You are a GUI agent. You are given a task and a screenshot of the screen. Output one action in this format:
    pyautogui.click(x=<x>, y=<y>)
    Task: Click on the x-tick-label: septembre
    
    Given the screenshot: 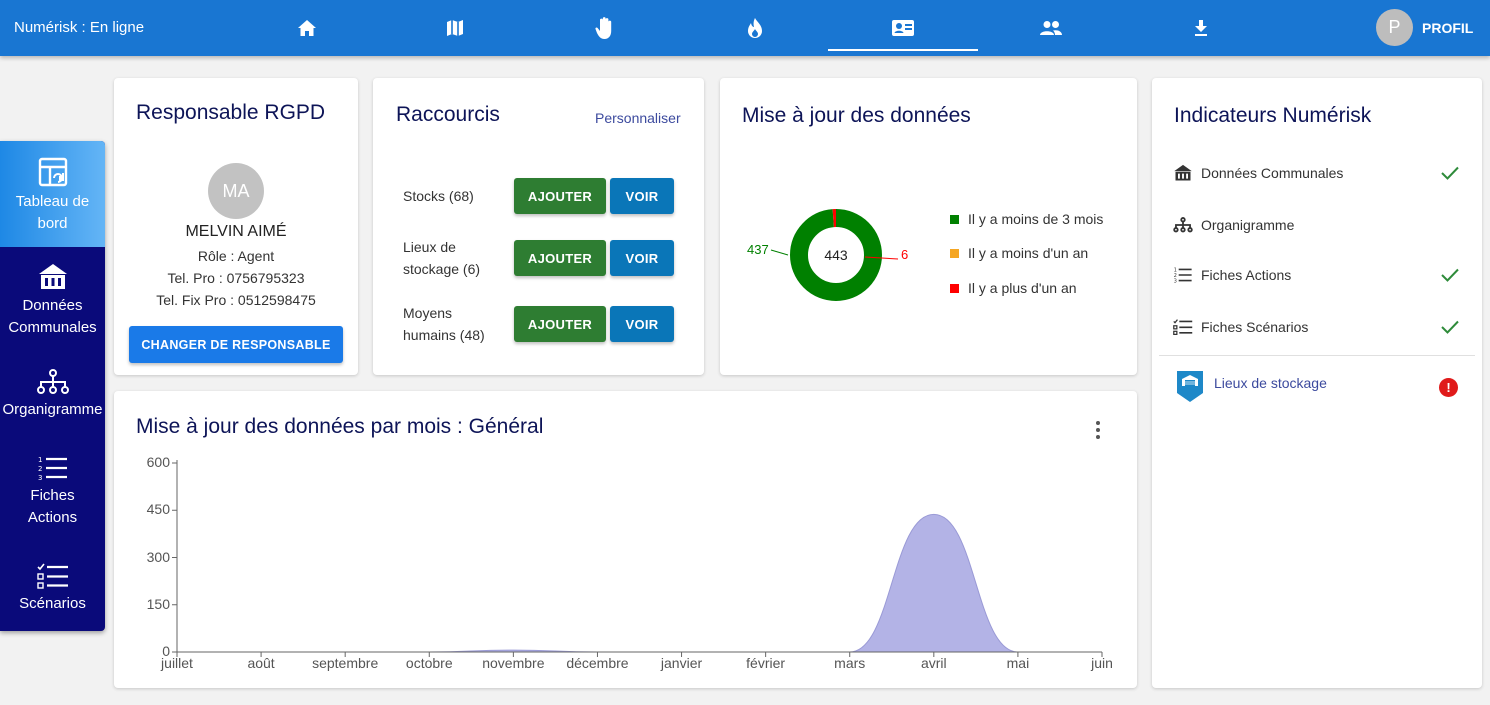 What is the action you would take?
    pyautogui.click(x=345, y=663)
    